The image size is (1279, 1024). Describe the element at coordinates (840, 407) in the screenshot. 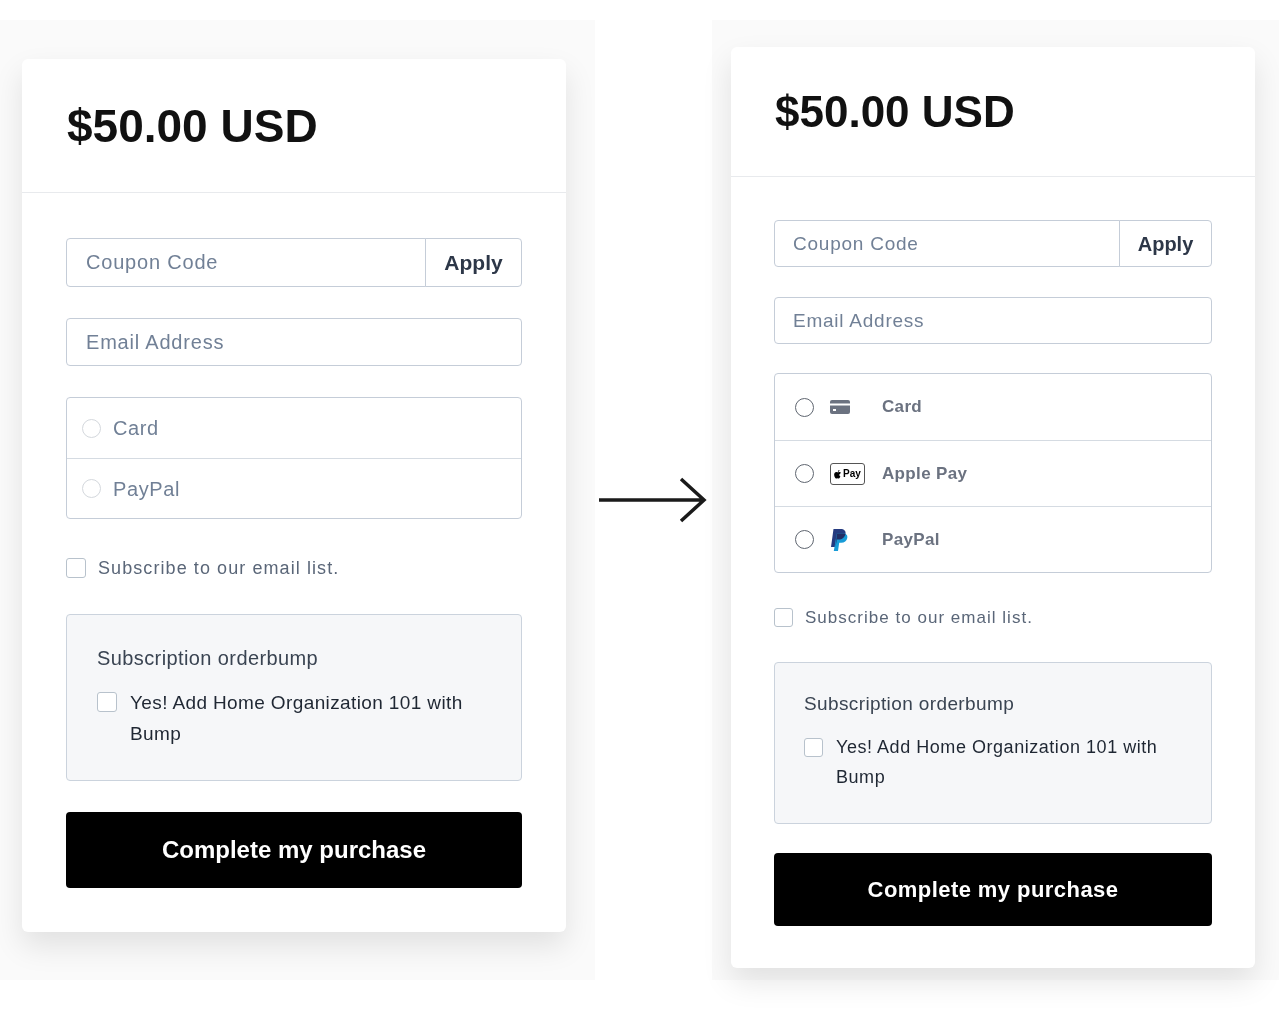

I see `credit-card-icon` at that location.